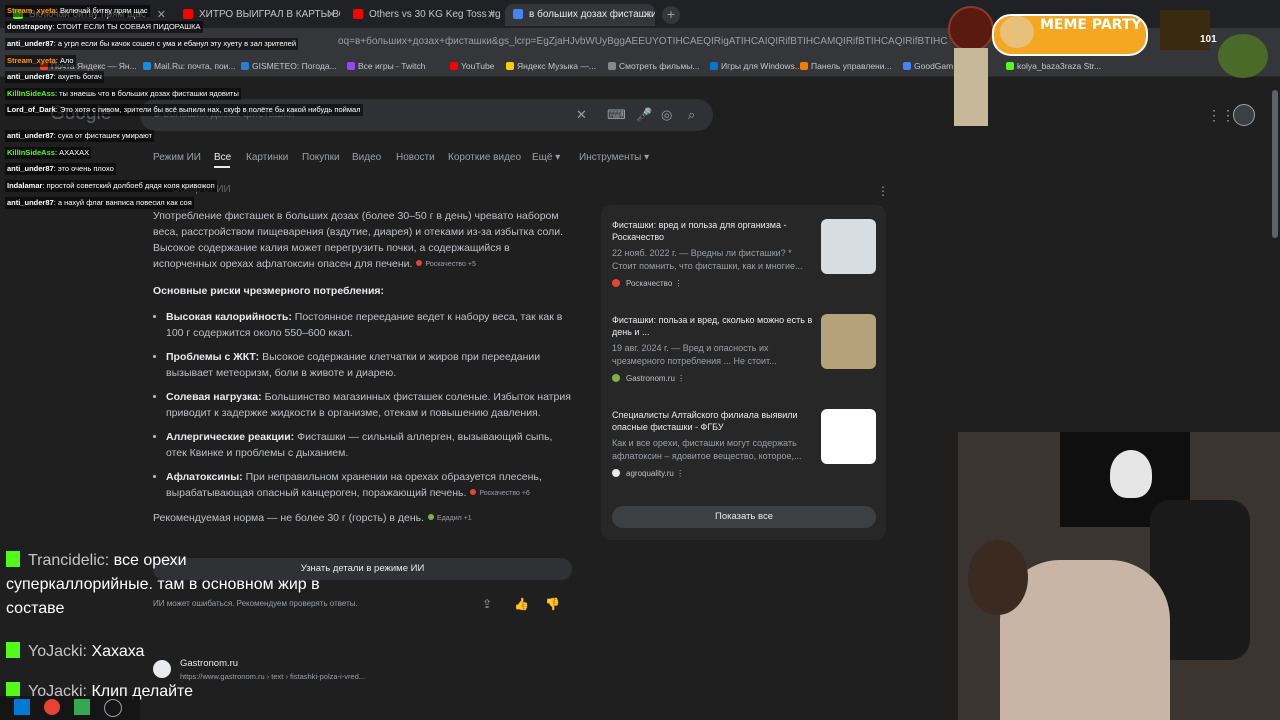  What do you see at coordinates (883, 191) in the screenshot?
I see `more-options-icon: ⋮` at bounding box center [883, 191].